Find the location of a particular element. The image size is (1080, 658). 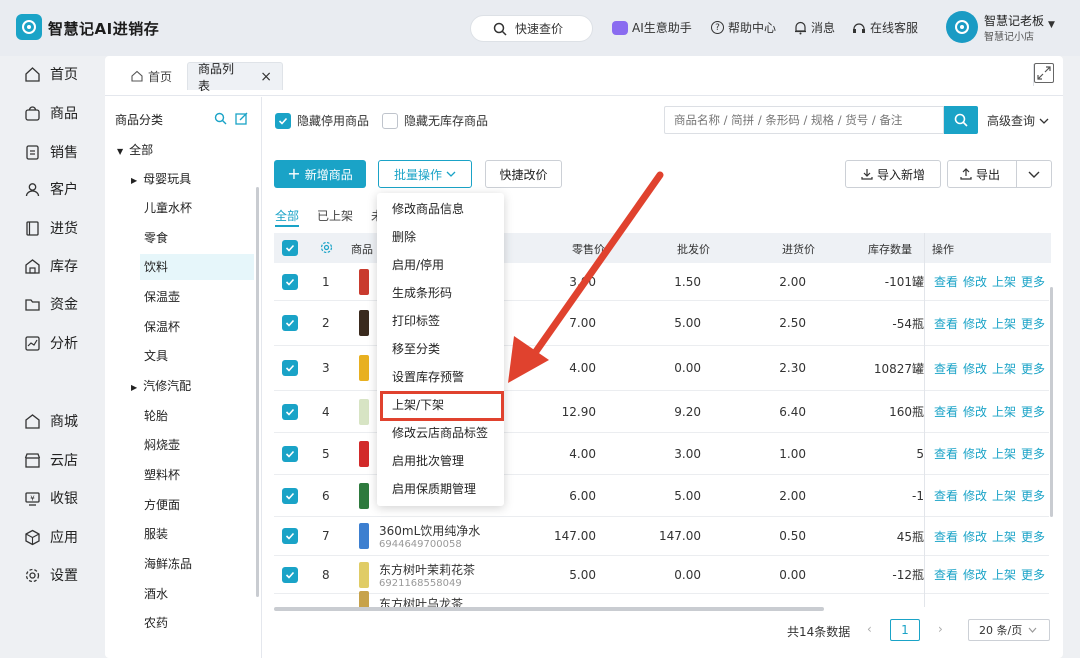

category-item: 塑料杯 is located at coordinates (162, 475).